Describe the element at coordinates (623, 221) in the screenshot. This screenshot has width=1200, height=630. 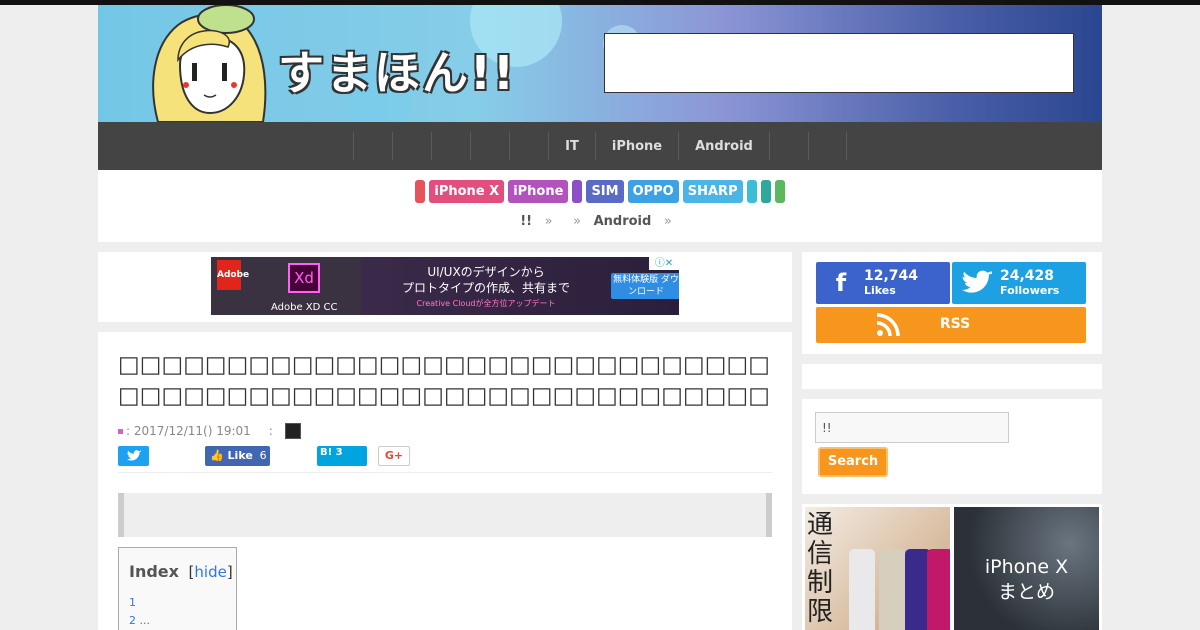
I see `breadcrumb-category: Android` at that location.